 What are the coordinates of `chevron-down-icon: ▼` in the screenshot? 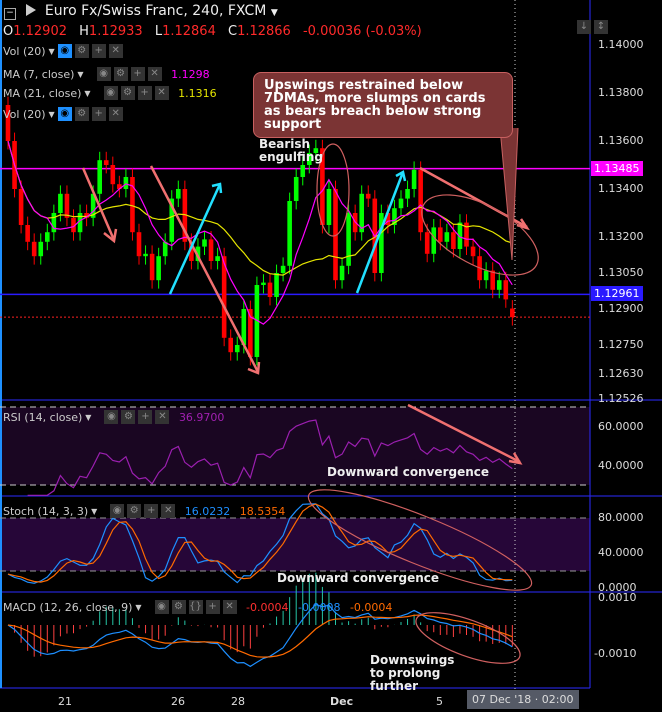 It's located at (274, 13).